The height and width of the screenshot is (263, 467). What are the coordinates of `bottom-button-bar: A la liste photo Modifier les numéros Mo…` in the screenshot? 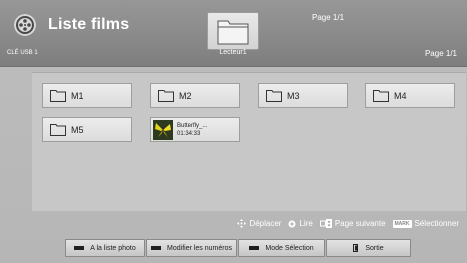 It's located at (238, 248).